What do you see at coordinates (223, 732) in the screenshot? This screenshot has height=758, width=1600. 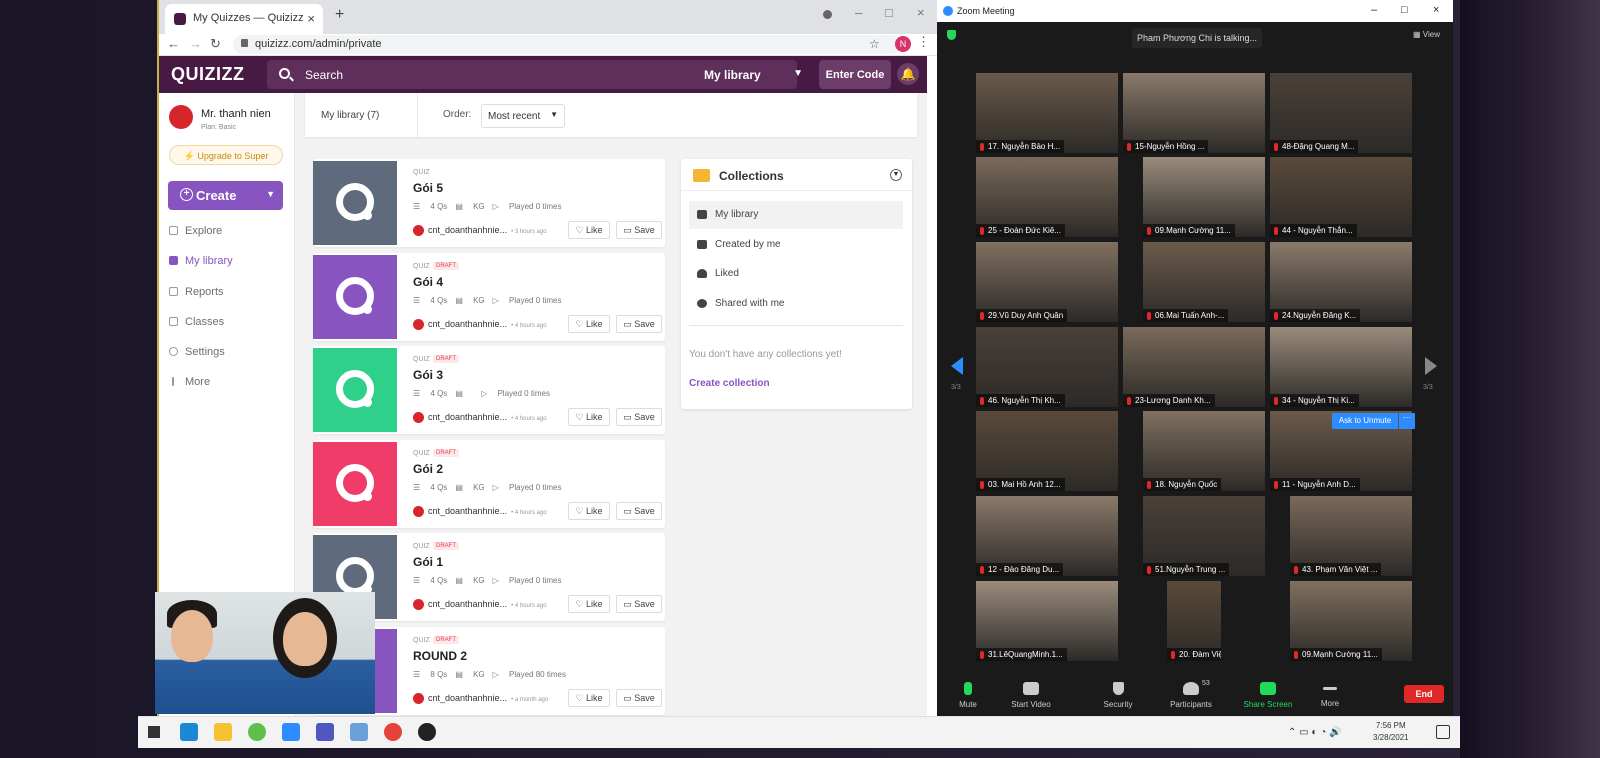 I see `file-explorer-icon` at bounding box center [223, 732].